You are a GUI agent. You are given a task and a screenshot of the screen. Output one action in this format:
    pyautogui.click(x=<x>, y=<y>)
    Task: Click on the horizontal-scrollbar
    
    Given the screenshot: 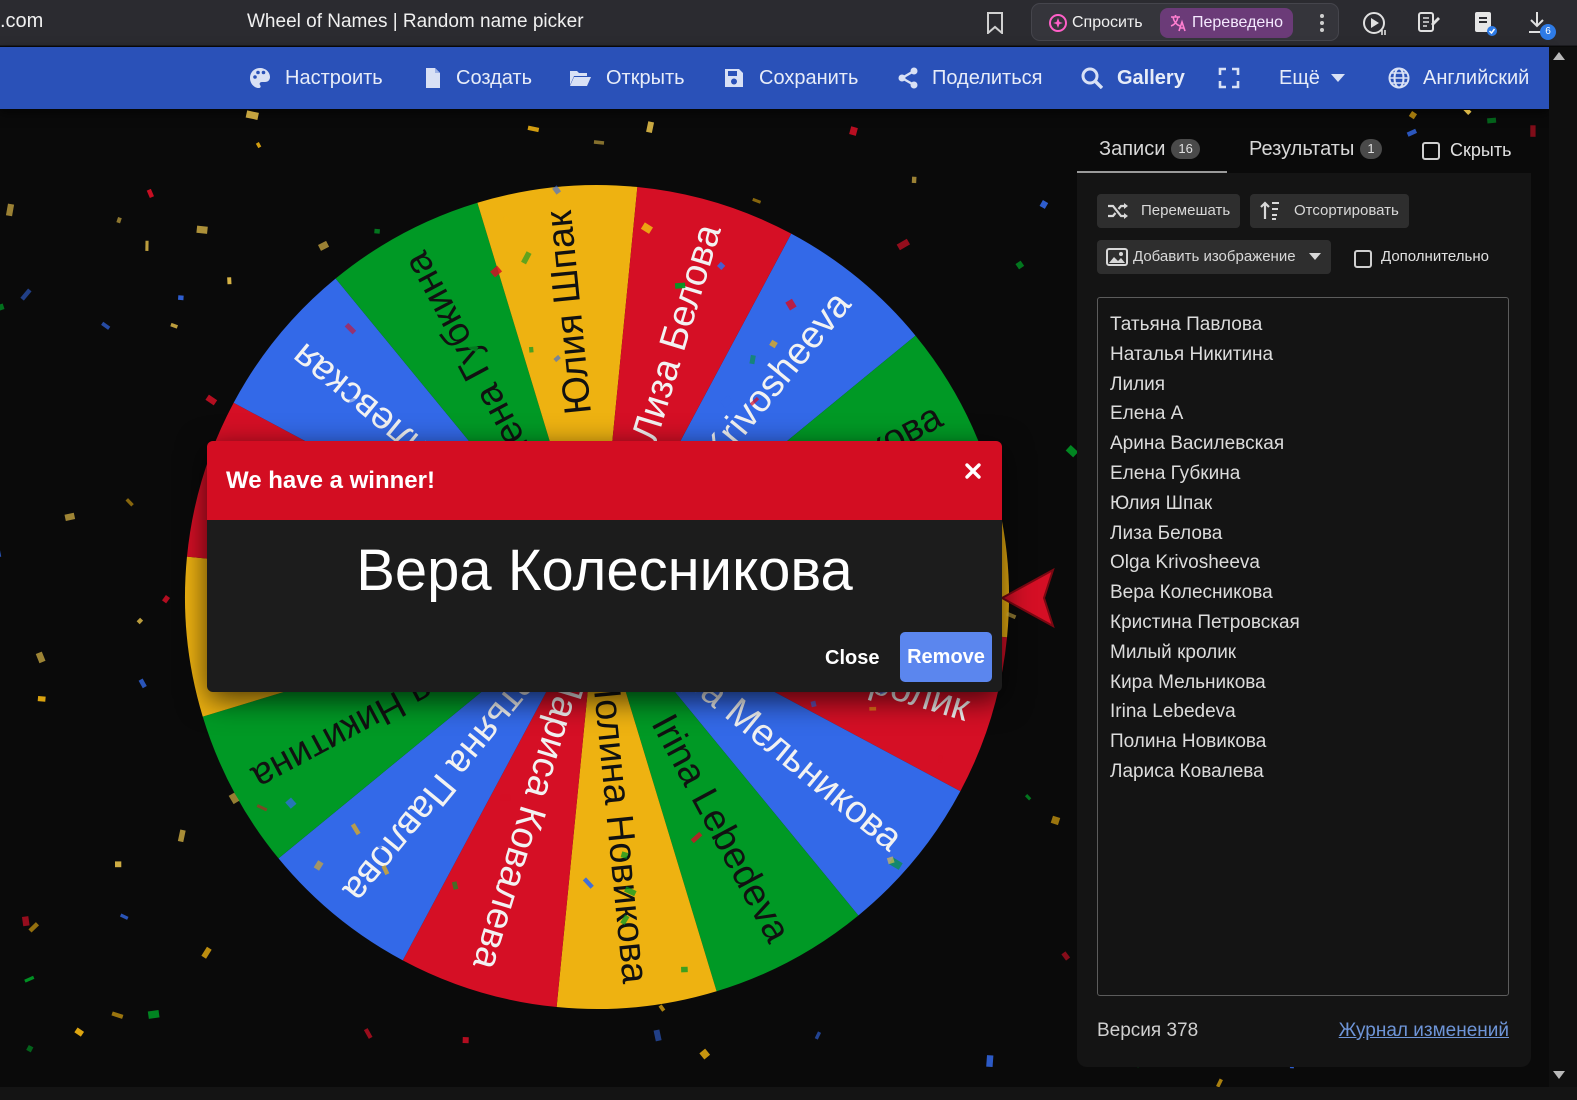 What is the action you would take?
    pyautogui.click(x=788, y=1093)
    